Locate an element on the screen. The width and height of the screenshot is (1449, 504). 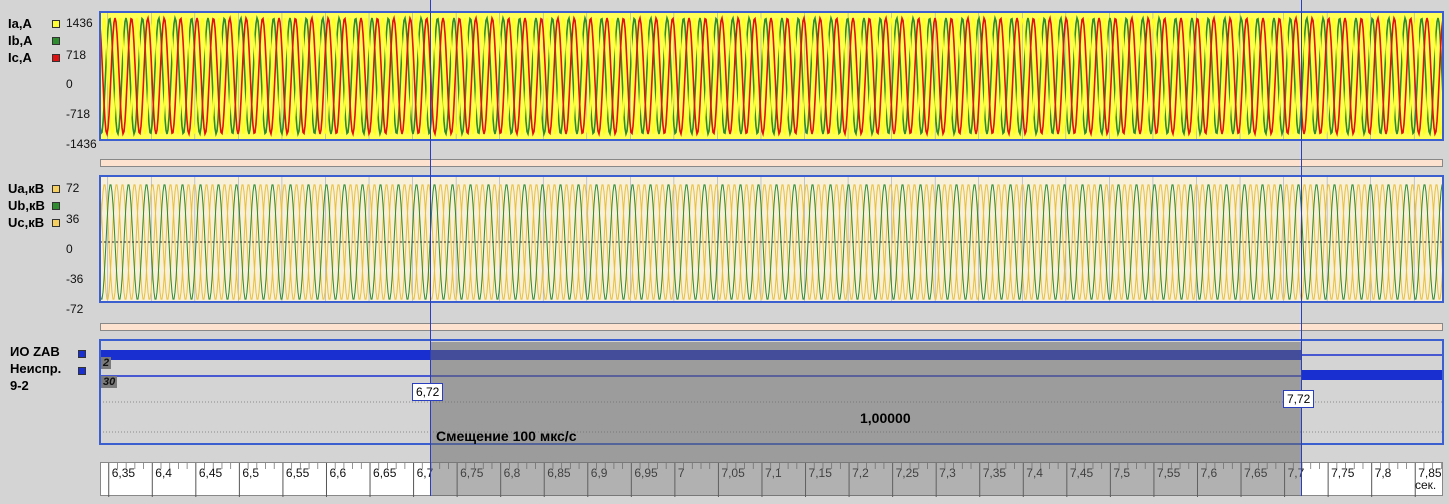
legend-ua-label: Ua,кВ is located at coordinates (26, 188).